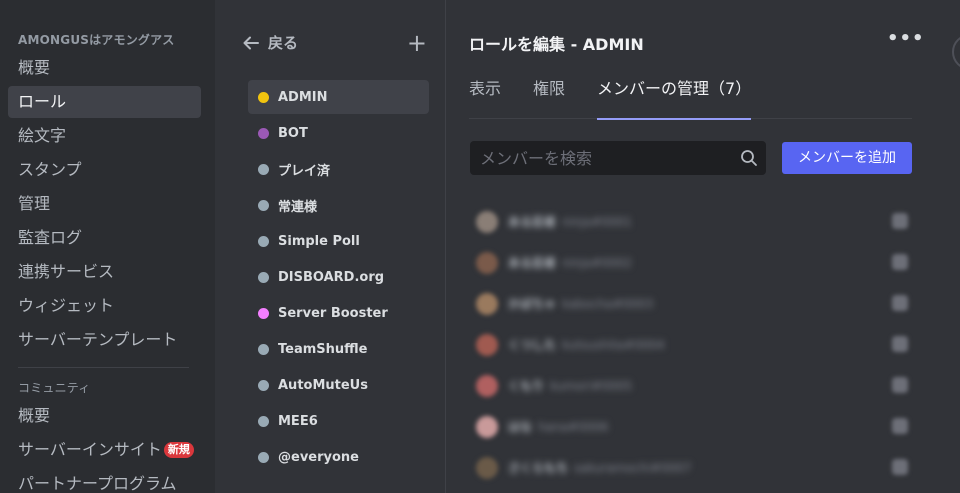 This screenshot has width=960, height=493. Describe the element at coordinates (417, 43) in the screenshot. I see `create-role-plus-icon: +` at that location.